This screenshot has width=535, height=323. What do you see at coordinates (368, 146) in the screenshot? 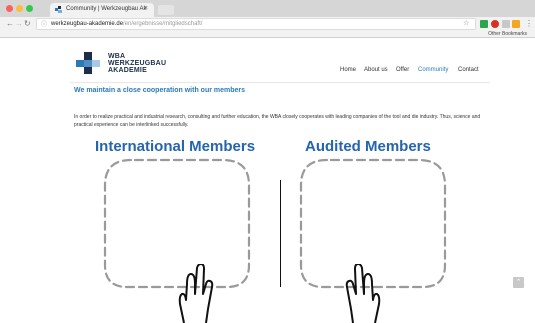
I see `audited-members-title: Audited Members` at bounding box center [368, 146].